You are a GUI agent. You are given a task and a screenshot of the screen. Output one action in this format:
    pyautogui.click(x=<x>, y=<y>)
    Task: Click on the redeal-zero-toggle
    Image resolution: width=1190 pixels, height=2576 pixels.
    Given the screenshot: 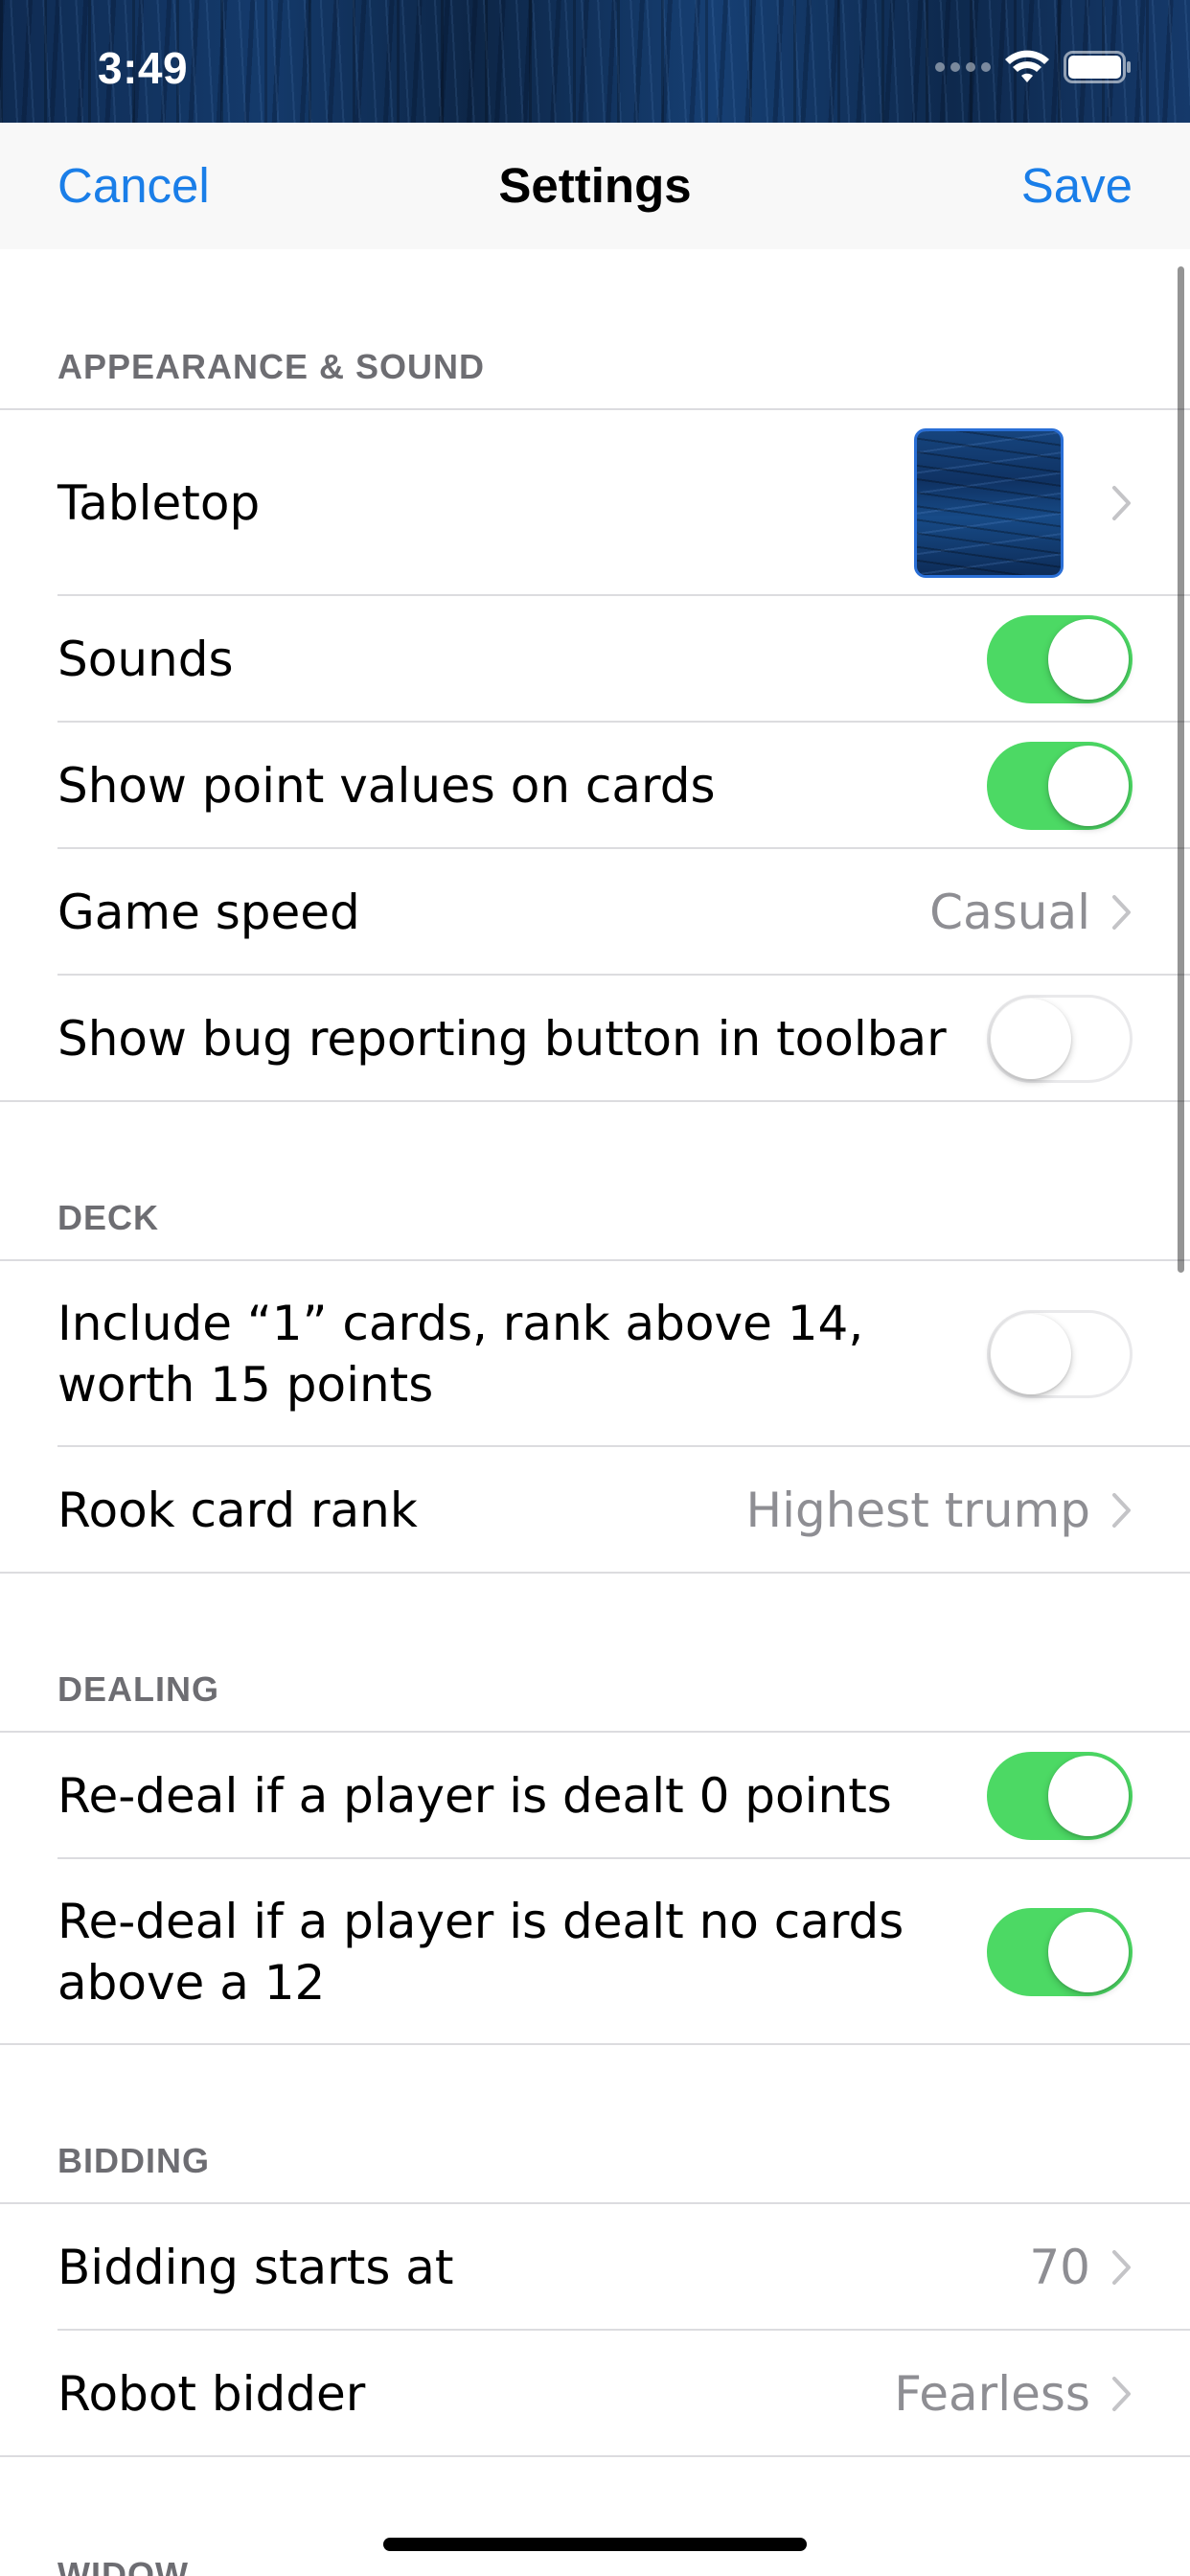 What is the action you would take?
    pyautogui.click(x=1060, y=1796)
    